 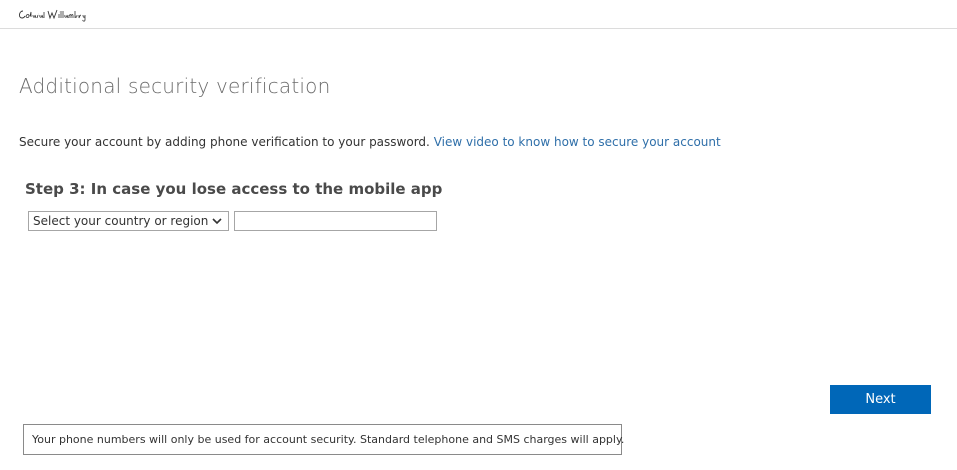 I want to click on chevron-down-icon, so click(x=217, y=221).